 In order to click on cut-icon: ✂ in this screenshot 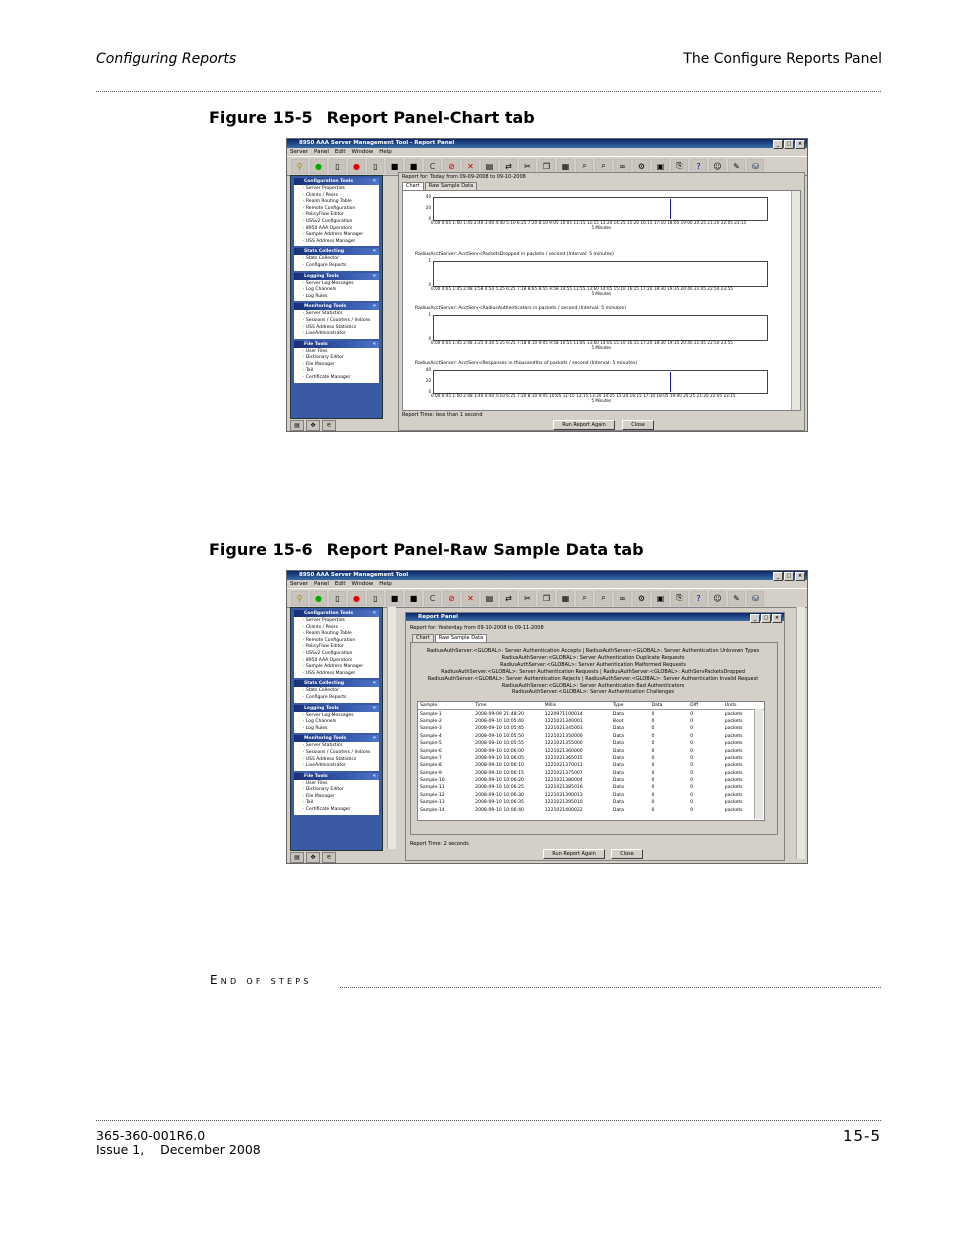, I will do `click(527, 598)`.